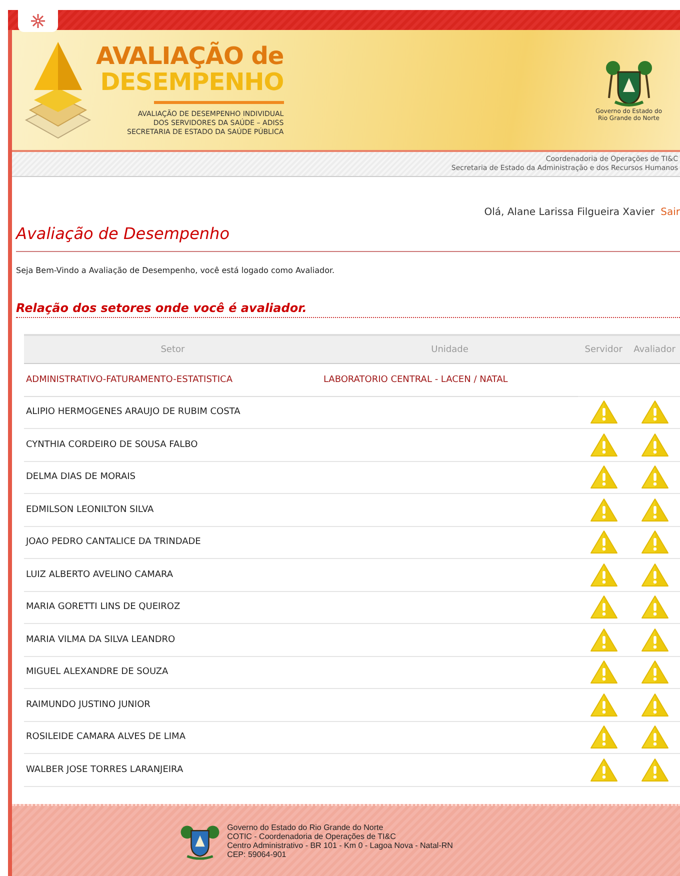 The image size is (680, 876). I want to click on employee-name-cell: MIGUEL ALEXANDRE DE SOUZA, so click(301, 672).